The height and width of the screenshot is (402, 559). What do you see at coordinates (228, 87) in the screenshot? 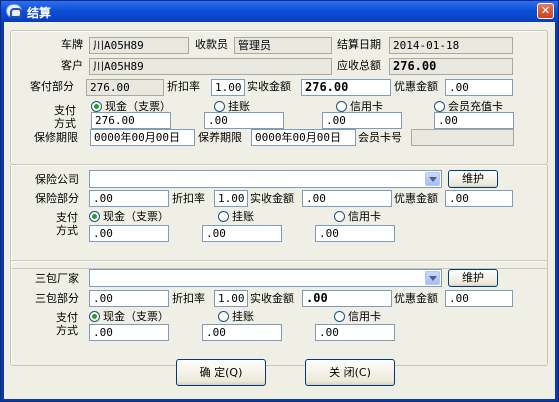
I see `discount-rate-field: 1.00` at bounding box center [228, 87].